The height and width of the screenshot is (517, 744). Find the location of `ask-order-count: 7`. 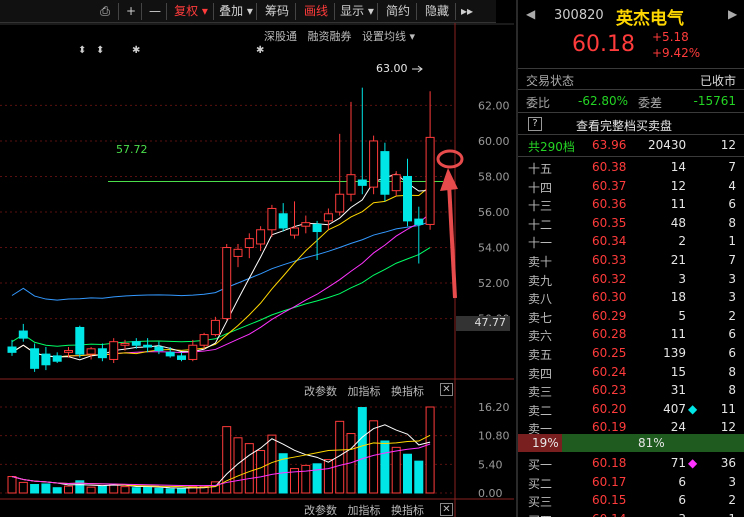

ask-order-count: 7 is located at coordinates (732, 167).